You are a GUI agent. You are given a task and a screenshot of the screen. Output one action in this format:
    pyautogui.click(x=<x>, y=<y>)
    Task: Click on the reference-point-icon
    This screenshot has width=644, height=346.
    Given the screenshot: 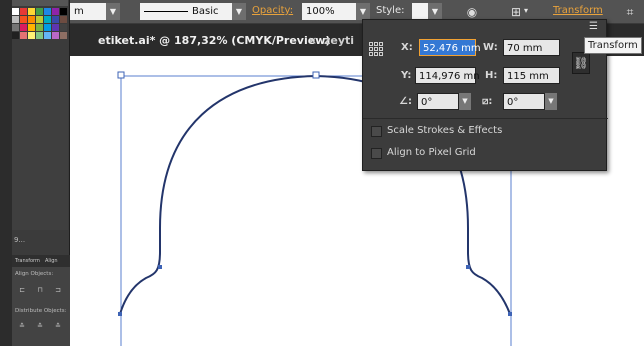 What is the action you would take?
    pyautogui.click(x=376, y=49)
    